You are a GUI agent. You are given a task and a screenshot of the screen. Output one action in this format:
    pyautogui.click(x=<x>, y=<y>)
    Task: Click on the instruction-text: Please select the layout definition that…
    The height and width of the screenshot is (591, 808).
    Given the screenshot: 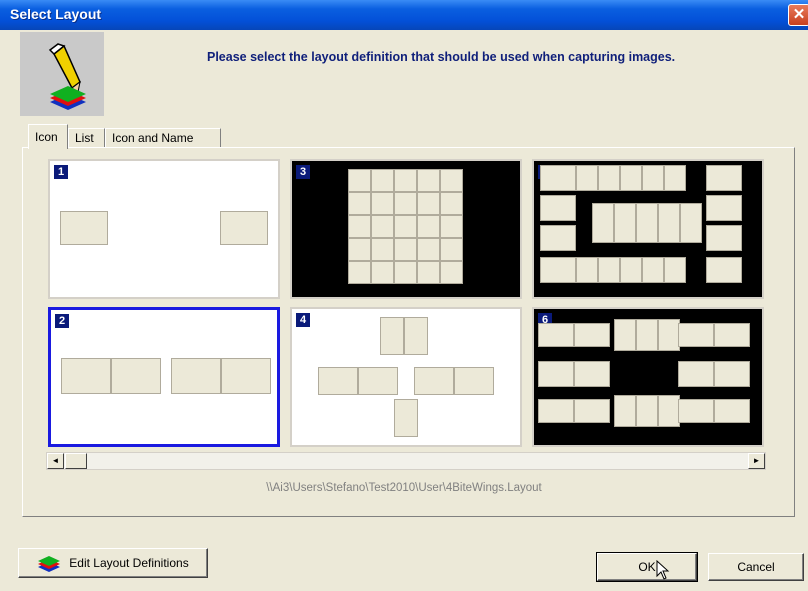 What is the action you would take?
    pyautogui.click(x=441, y=57)
    